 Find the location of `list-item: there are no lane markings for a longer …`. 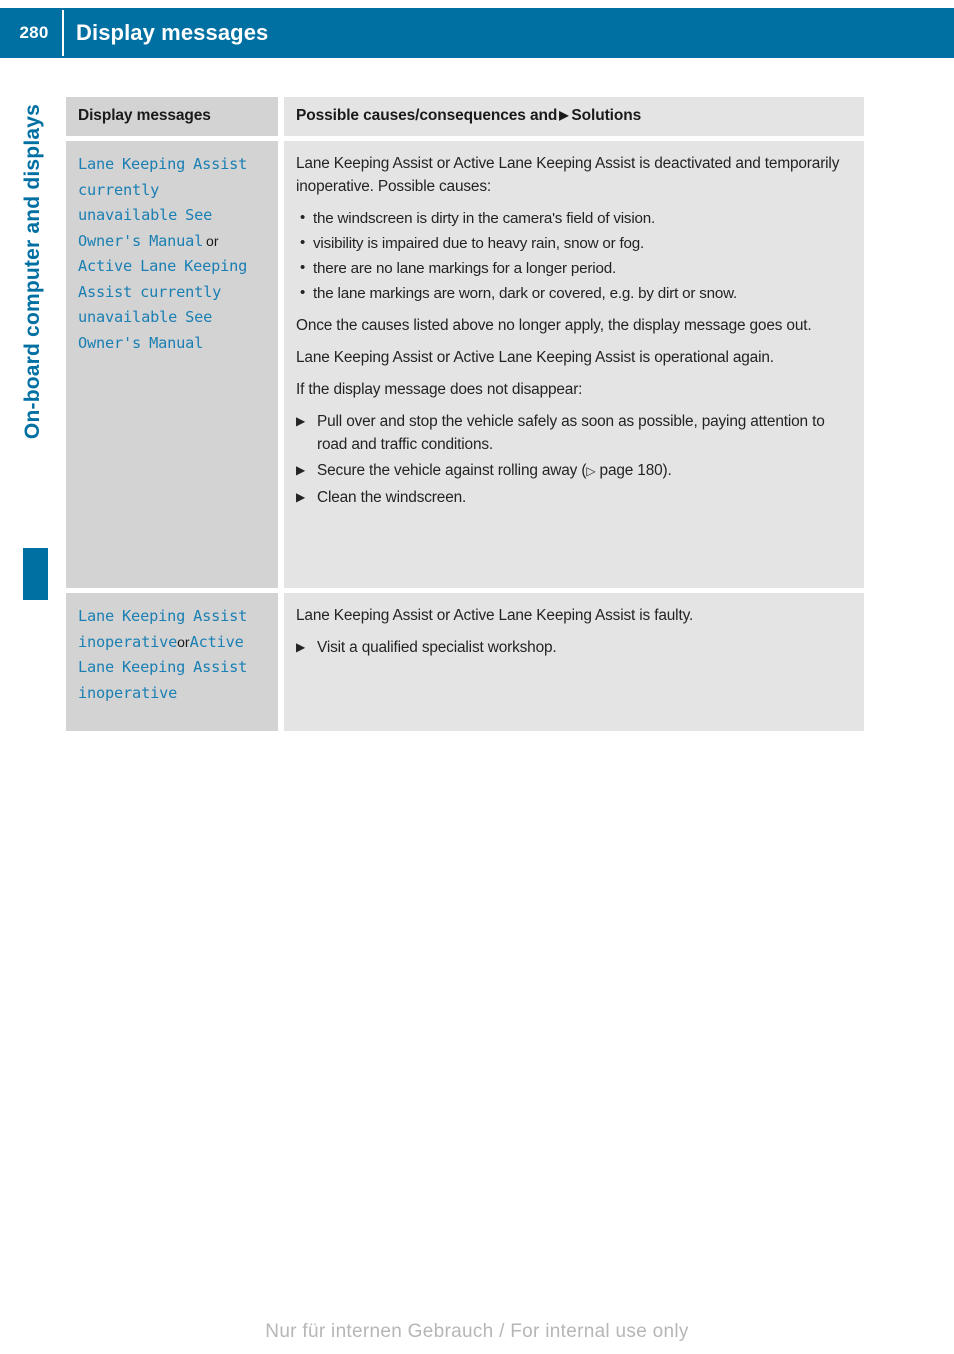

list-item: there are no lane markings for a longer … is located at coordinates (574, 268).